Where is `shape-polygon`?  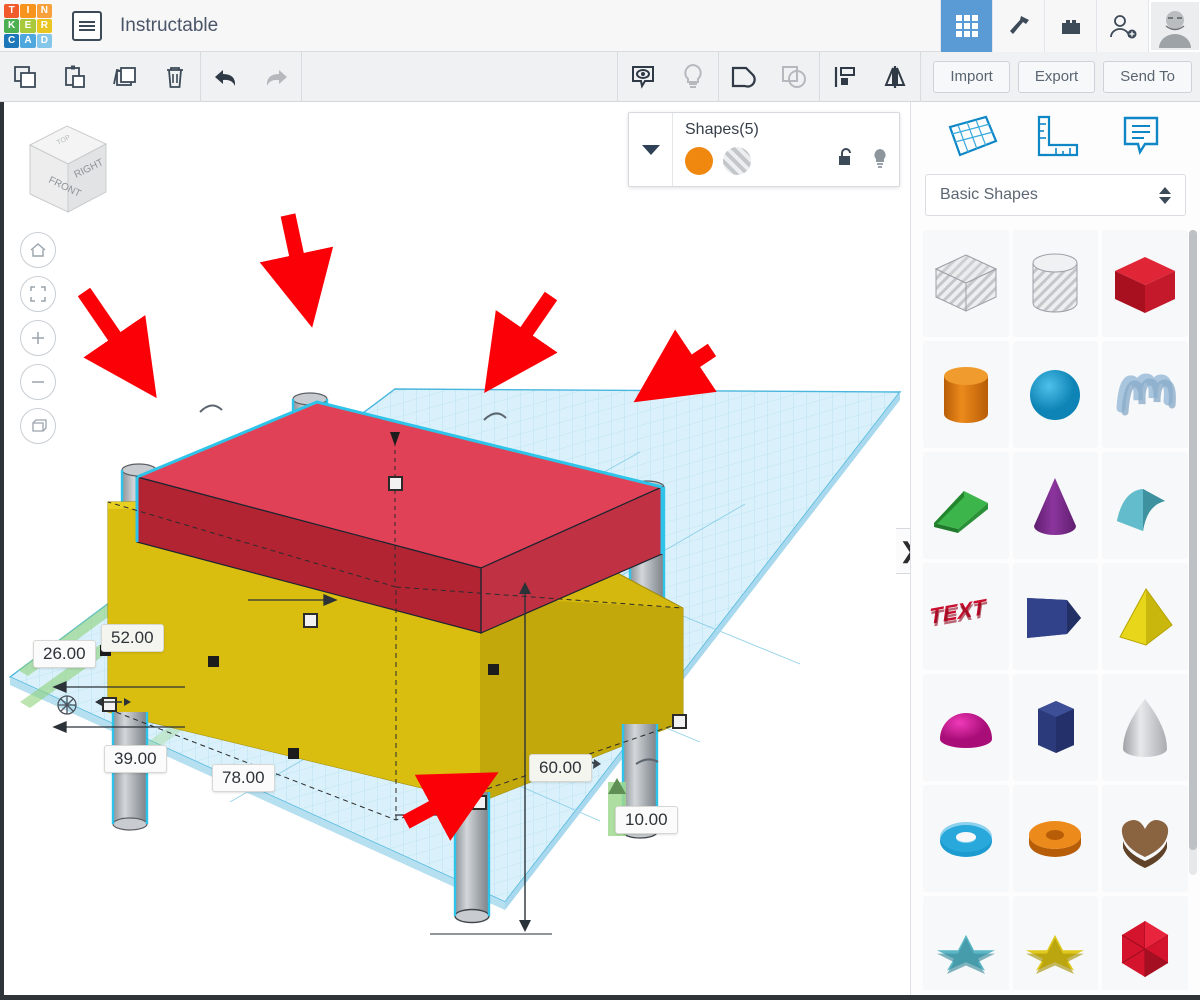 shape-polygon is located at coordinates (1055, 727).